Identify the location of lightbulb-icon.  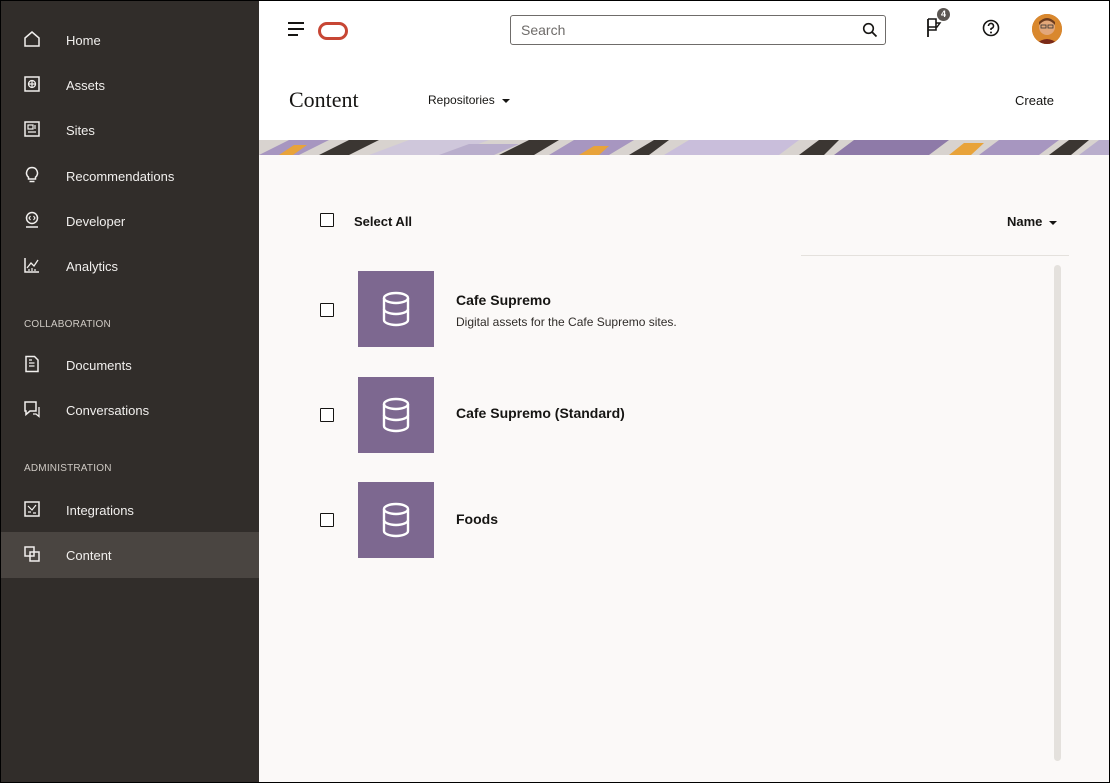
(32, 174).